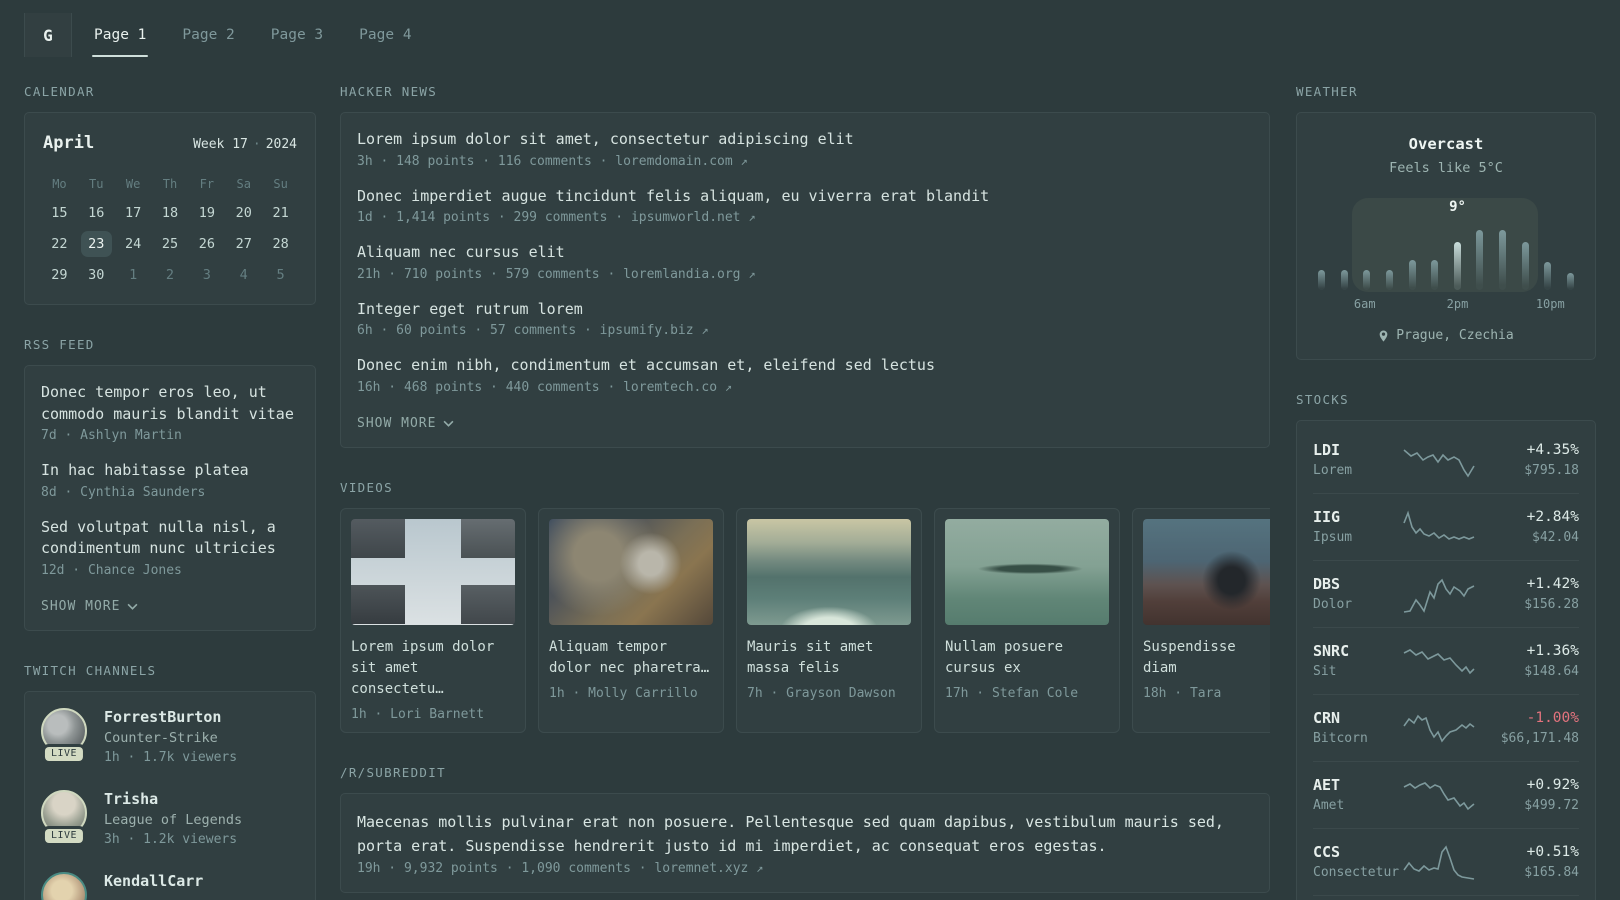 The width and height of the screenshot is (1620, 900). What do you see at coordinates (59, 244) in the screenshot?
I see `calendar-day: 22` at bounding box center [59, 244].